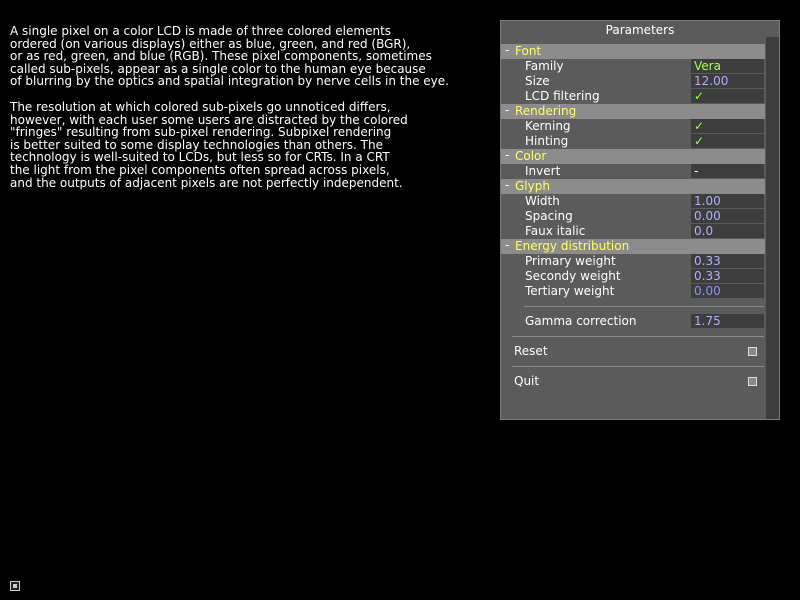 Image resolution: width=800 pixels, height=600 pixels. What do you see at coordinates (633, 351) in the screenshot?
I see `reset-button: Reset` at bounding box center [633, 351].